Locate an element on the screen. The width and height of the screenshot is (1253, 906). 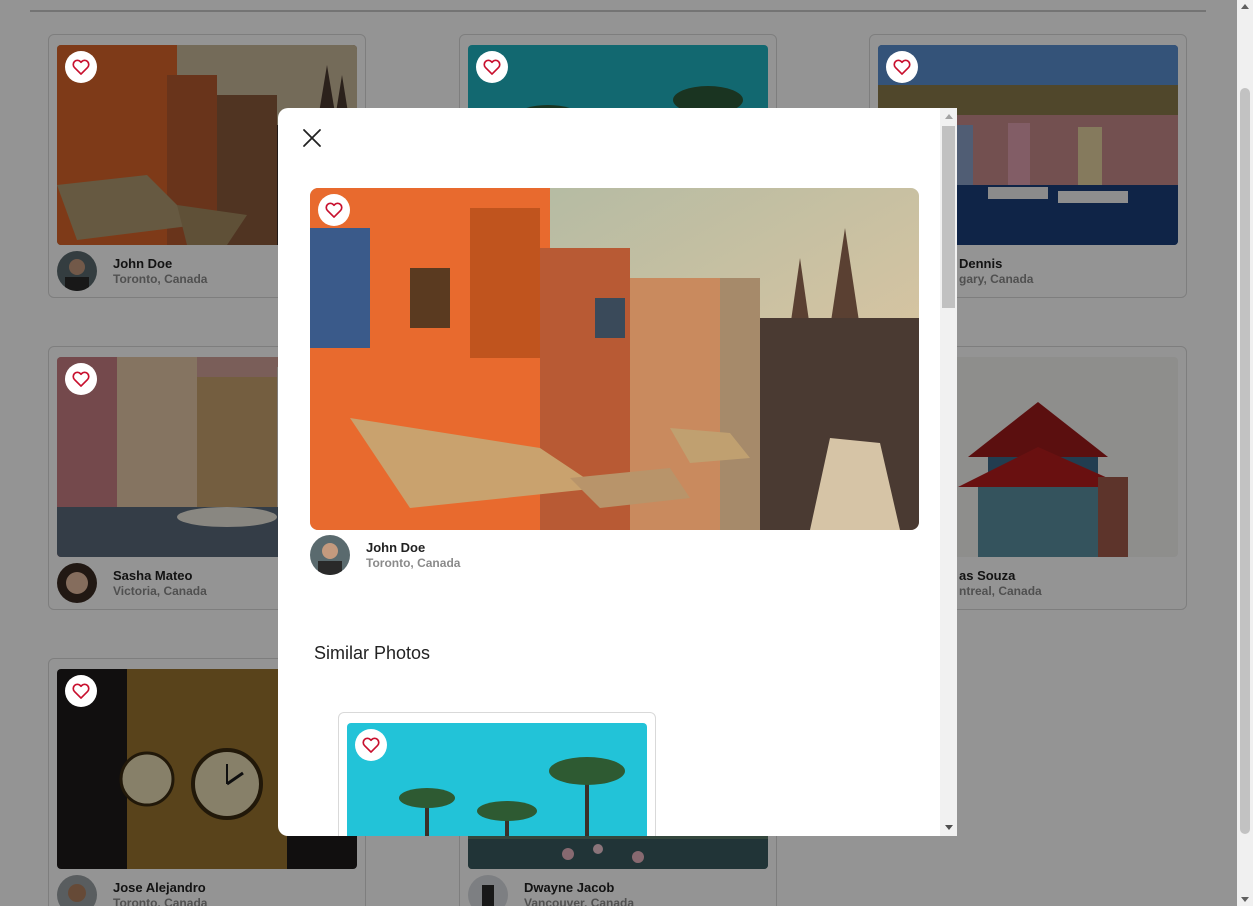
similar-photo-card is located at coordinates (497, 774).